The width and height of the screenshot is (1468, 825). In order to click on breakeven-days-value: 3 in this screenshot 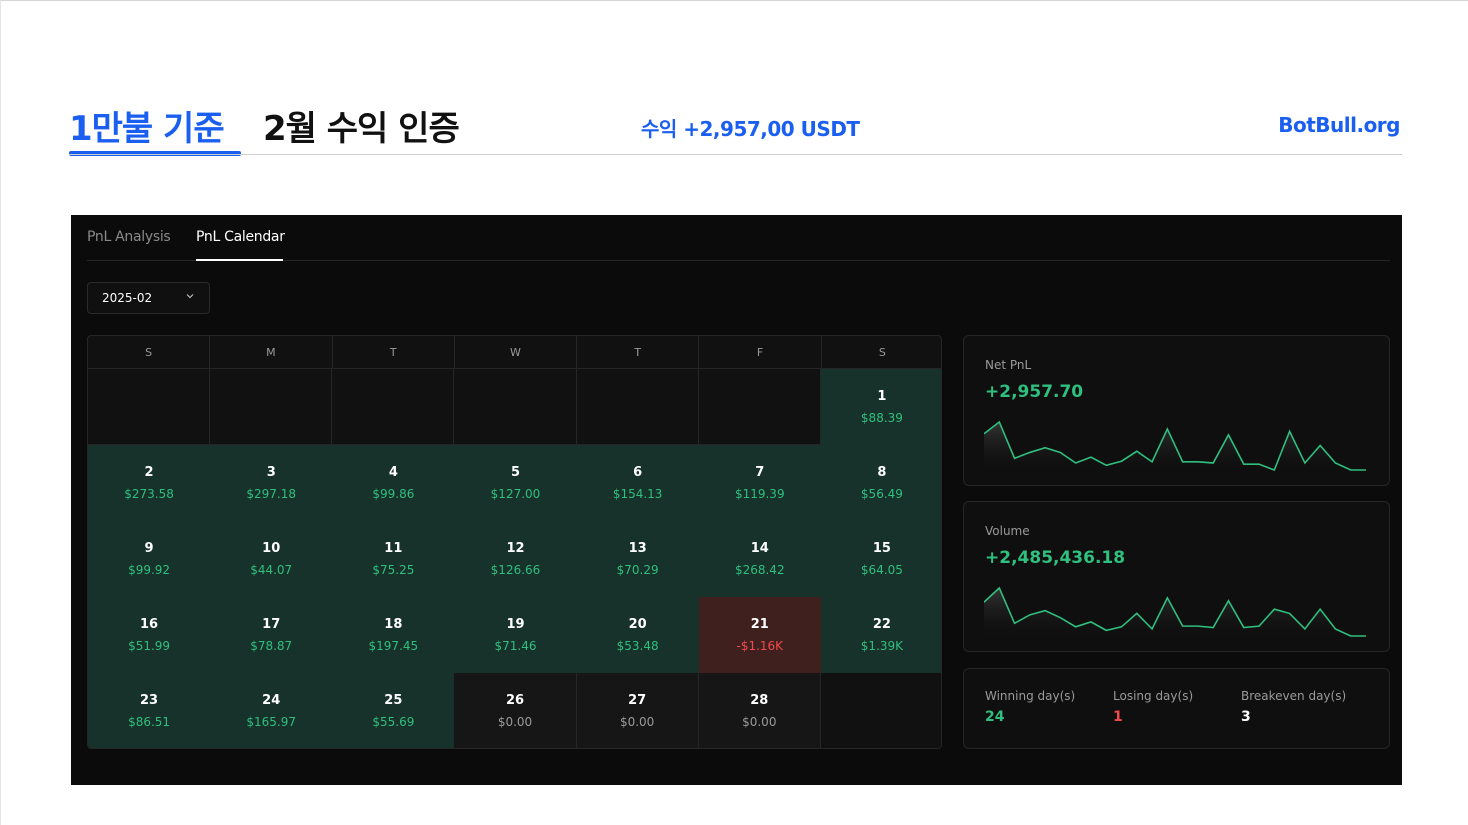, I will do `click(1246, 717)`.